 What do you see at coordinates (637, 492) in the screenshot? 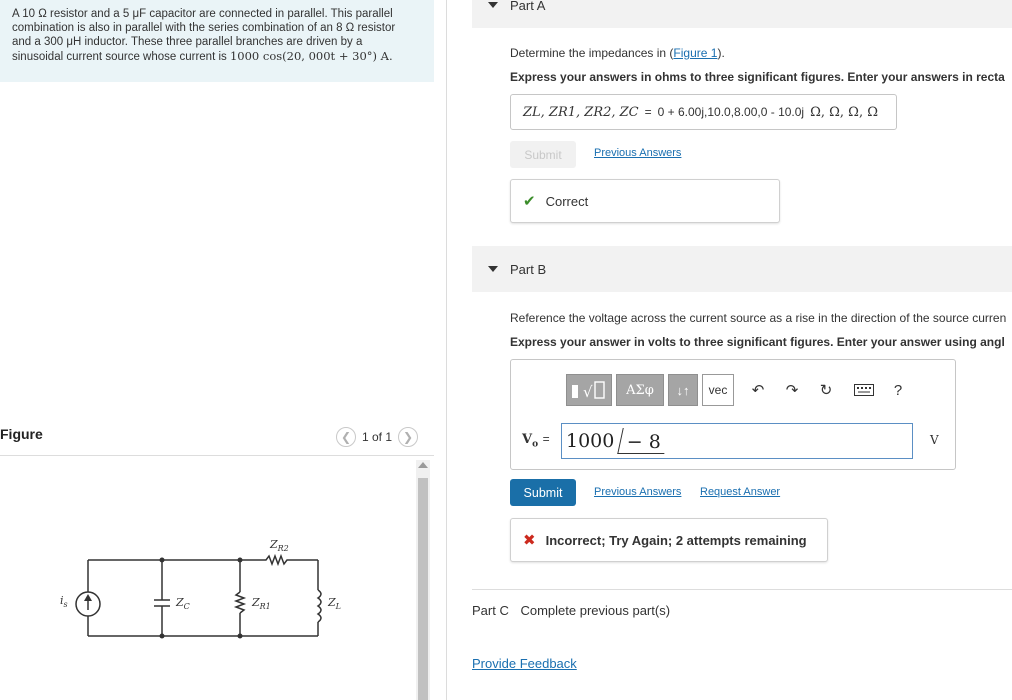
I see `part-b-previous-answers-link: Previous Answers` at bounding box center [637, 492].